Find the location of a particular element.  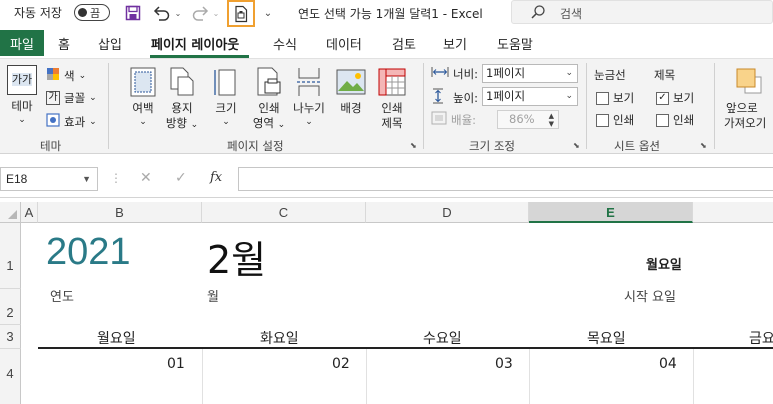

year-label: 연도 is located at coordinates (62, 297).